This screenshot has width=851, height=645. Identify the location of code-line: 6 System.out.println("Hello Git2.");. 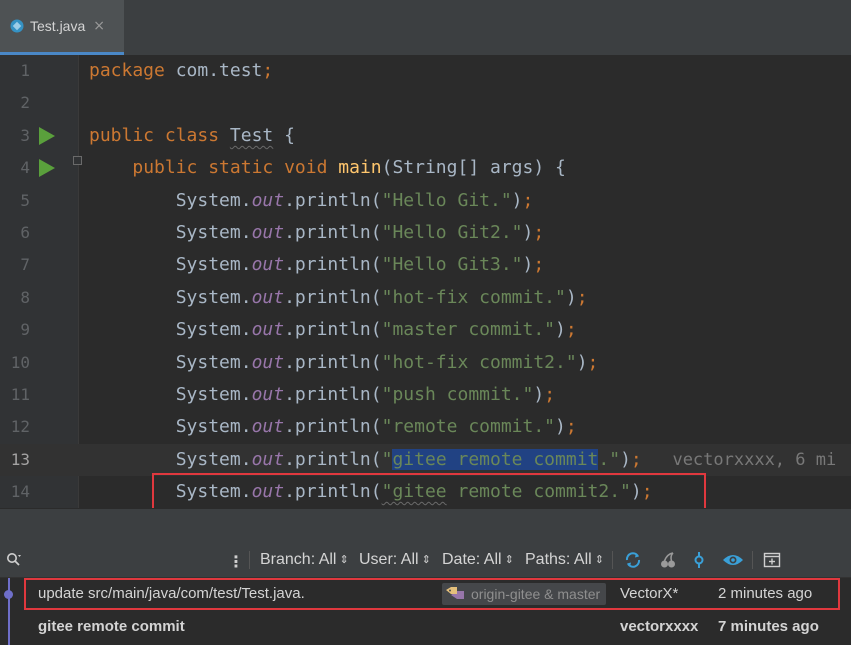
(425, 233).